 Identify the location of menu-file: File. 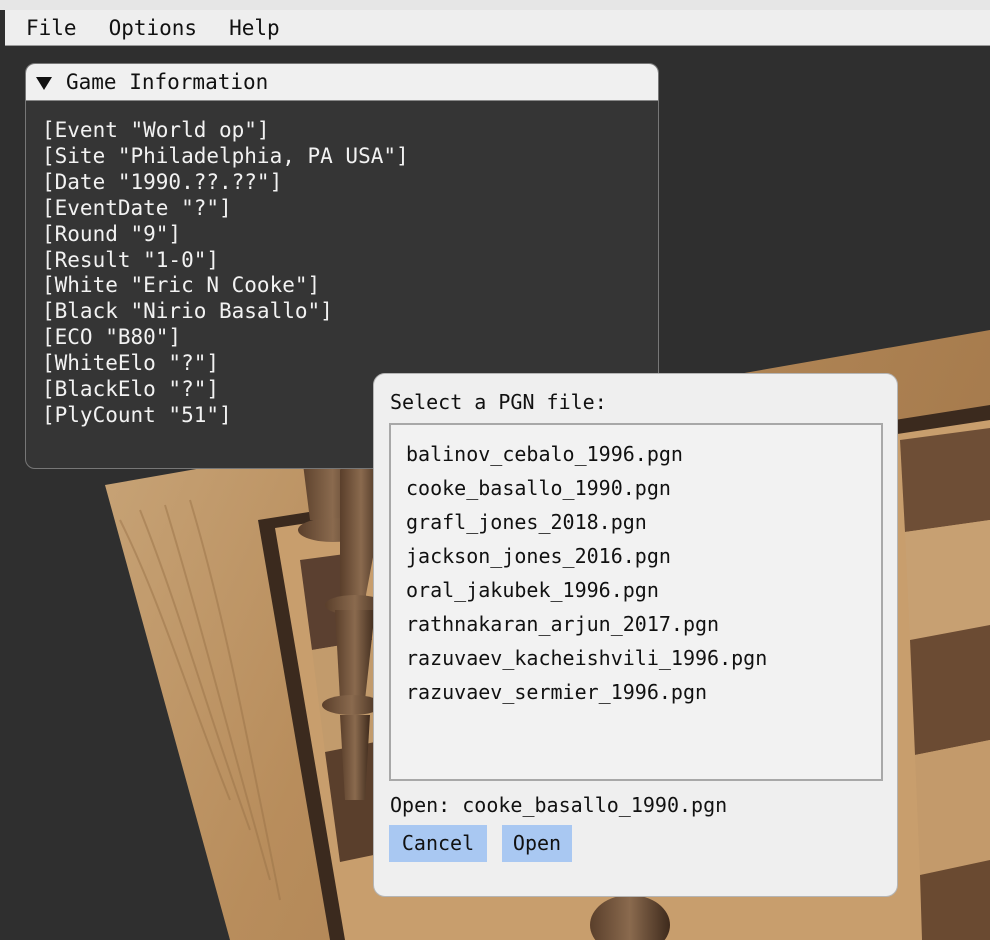
(49, 28).